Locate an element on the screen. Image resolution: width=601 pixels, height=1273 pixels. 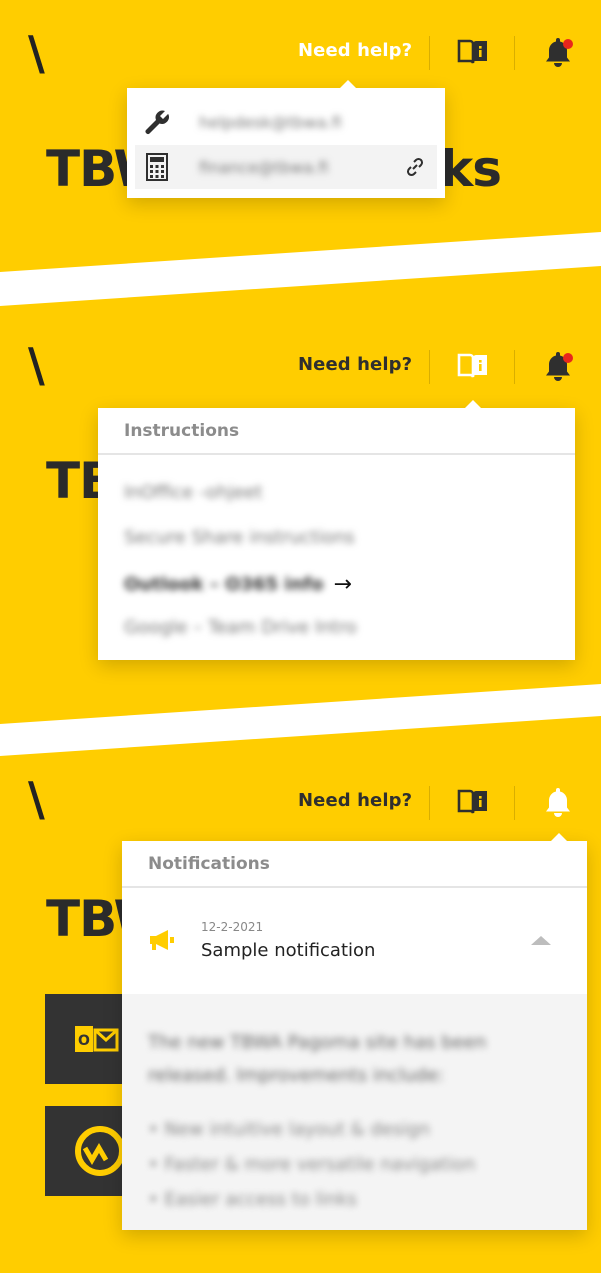
help-dropdown: helpdesk@tbwa.fi finance@tbwa.fi is located at coordinates (286, 139).